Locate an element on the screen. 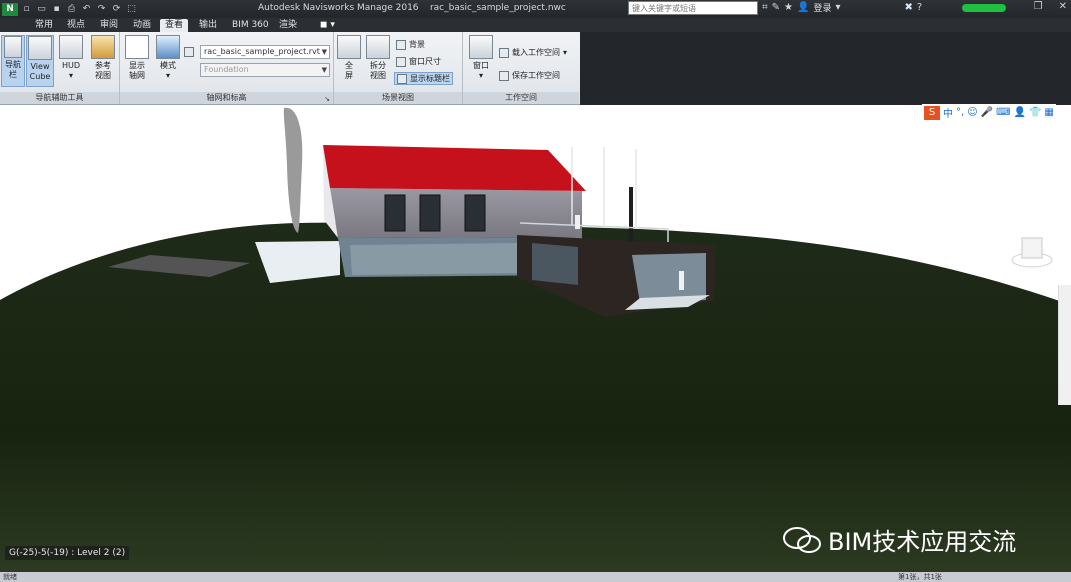 The width and height of the screenshot is (1071, 582). chevron-down-icon: ▼ is located at coordinates (324, 70).